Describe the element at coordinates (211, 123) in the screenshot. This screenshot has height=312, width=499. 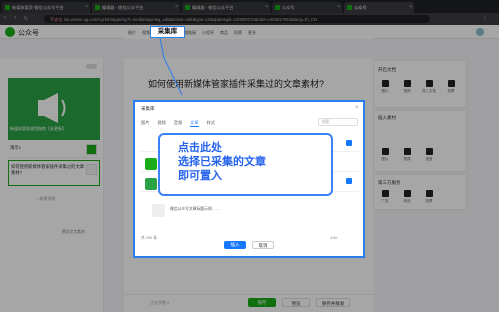
I see `tab-style: 样式` at that location.